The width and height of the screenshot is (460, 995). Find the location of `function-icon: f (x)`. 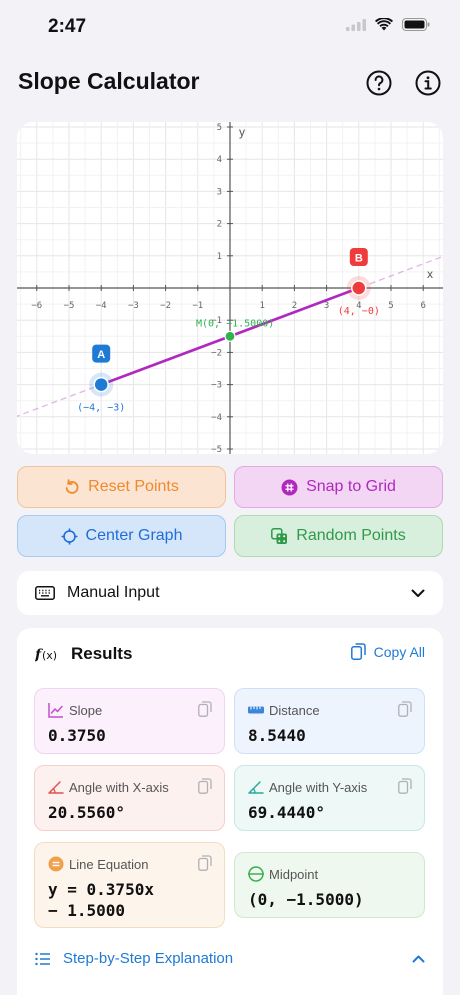

function-icon: f (x) is located at coordinates (46, 654).